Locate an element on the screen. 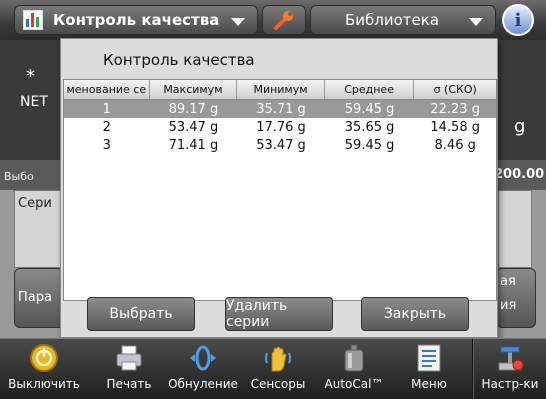  autocal-button: AutoCal™ is located at coordinates (354, 369).